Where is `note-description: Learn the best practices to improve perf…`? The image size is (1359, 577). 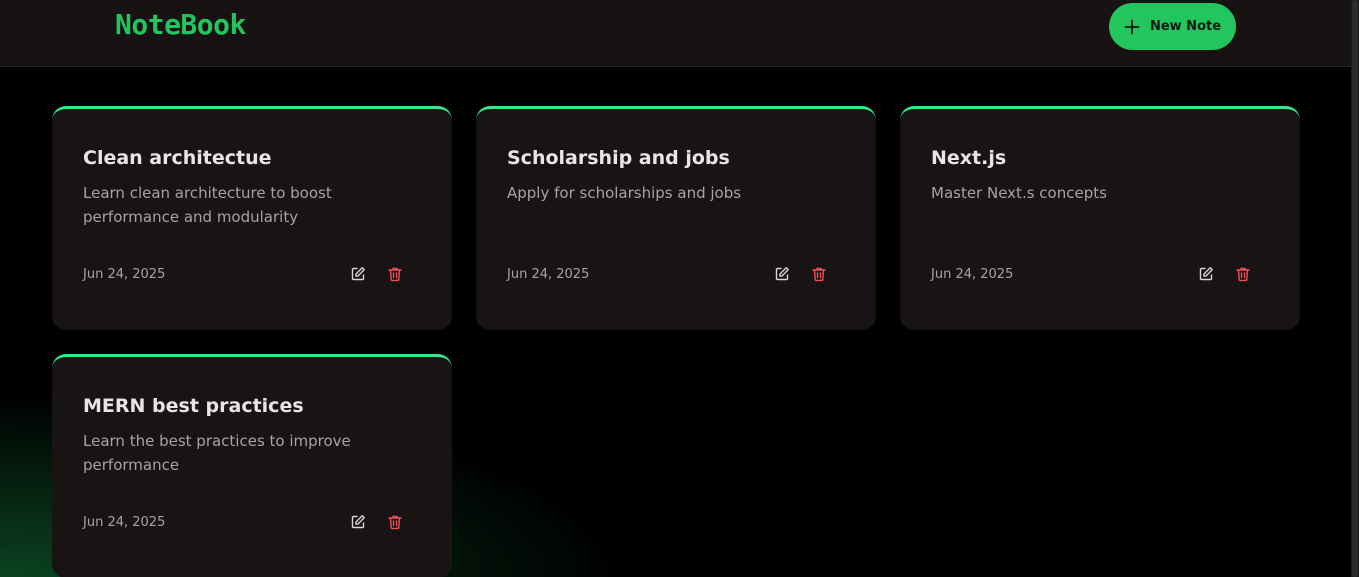
note-description: Learn the best practices to improve perf… is located at coordinates (217, 453).